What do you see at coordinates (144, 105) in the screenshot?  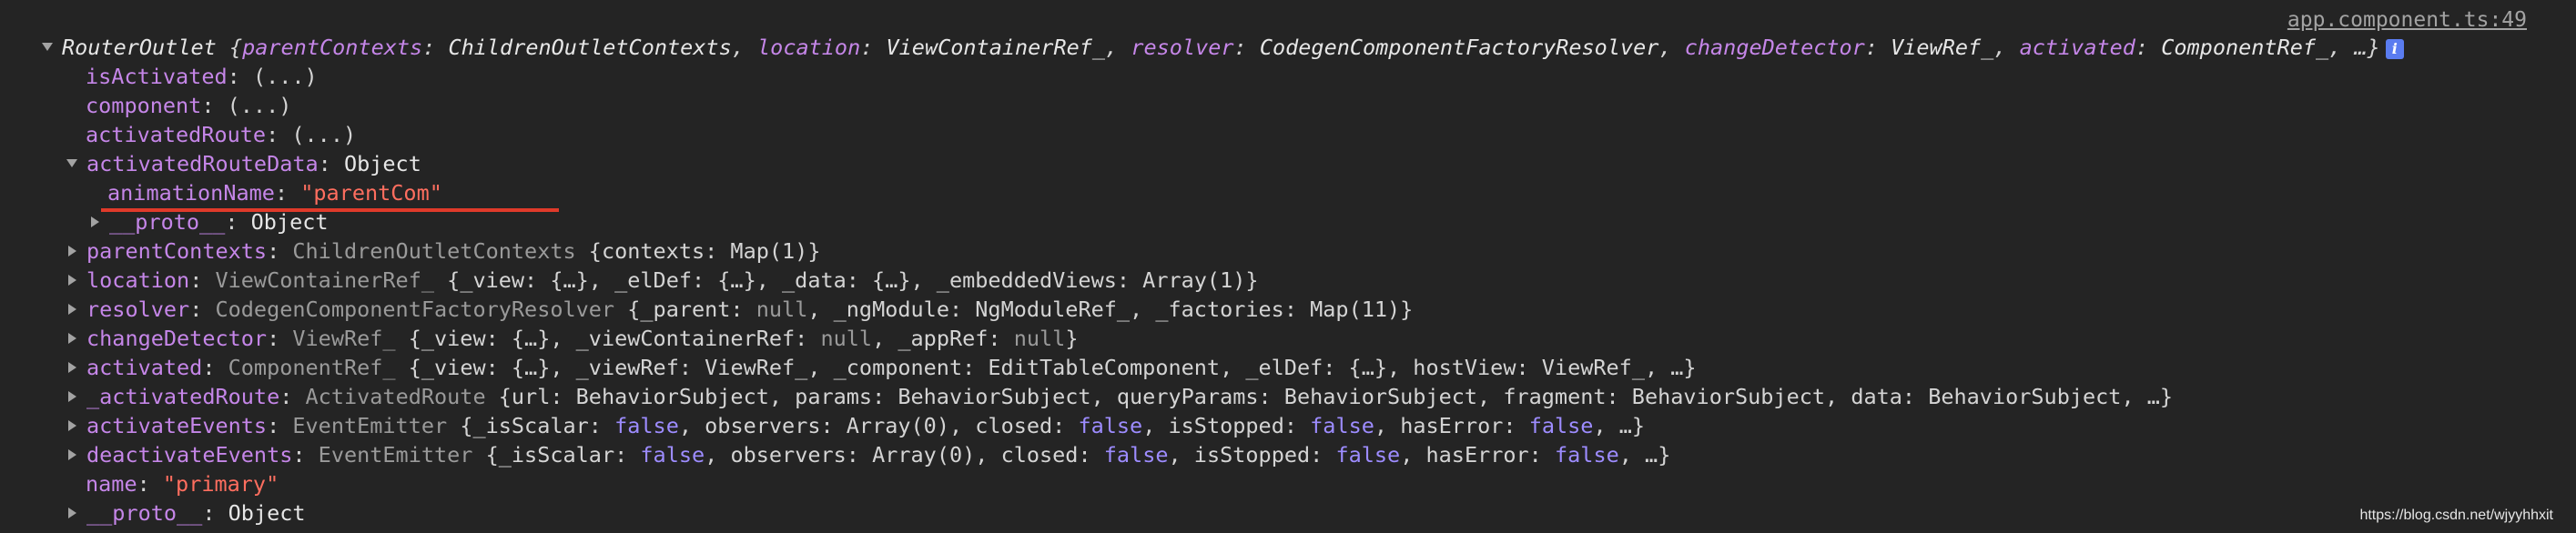 I see `prop-key: component` at bounding box center [144, 105].